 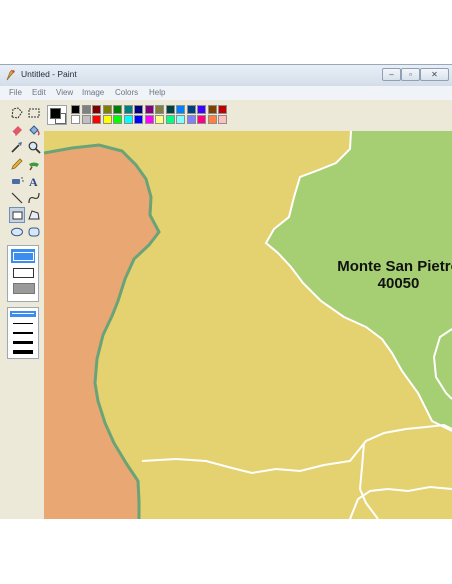 I want to click on paint-icon, so click(x=10, y=75).